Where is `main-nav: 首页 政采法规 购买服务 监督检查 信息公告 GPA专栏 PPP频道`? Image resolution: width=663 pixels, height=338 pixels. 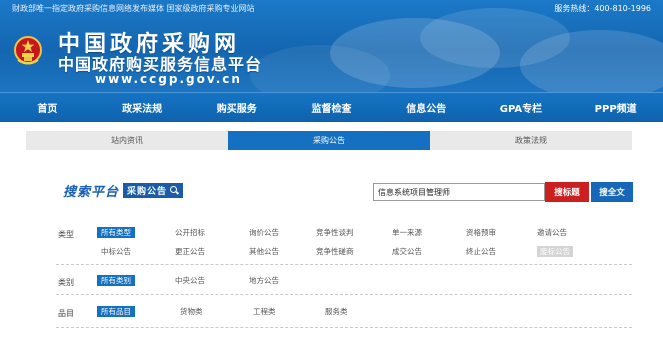 main-nav: 首页 政采法规 购买服务 监督检查 信息公告 GPA专栏 PPP频道 is located at coordinates (331, 107).